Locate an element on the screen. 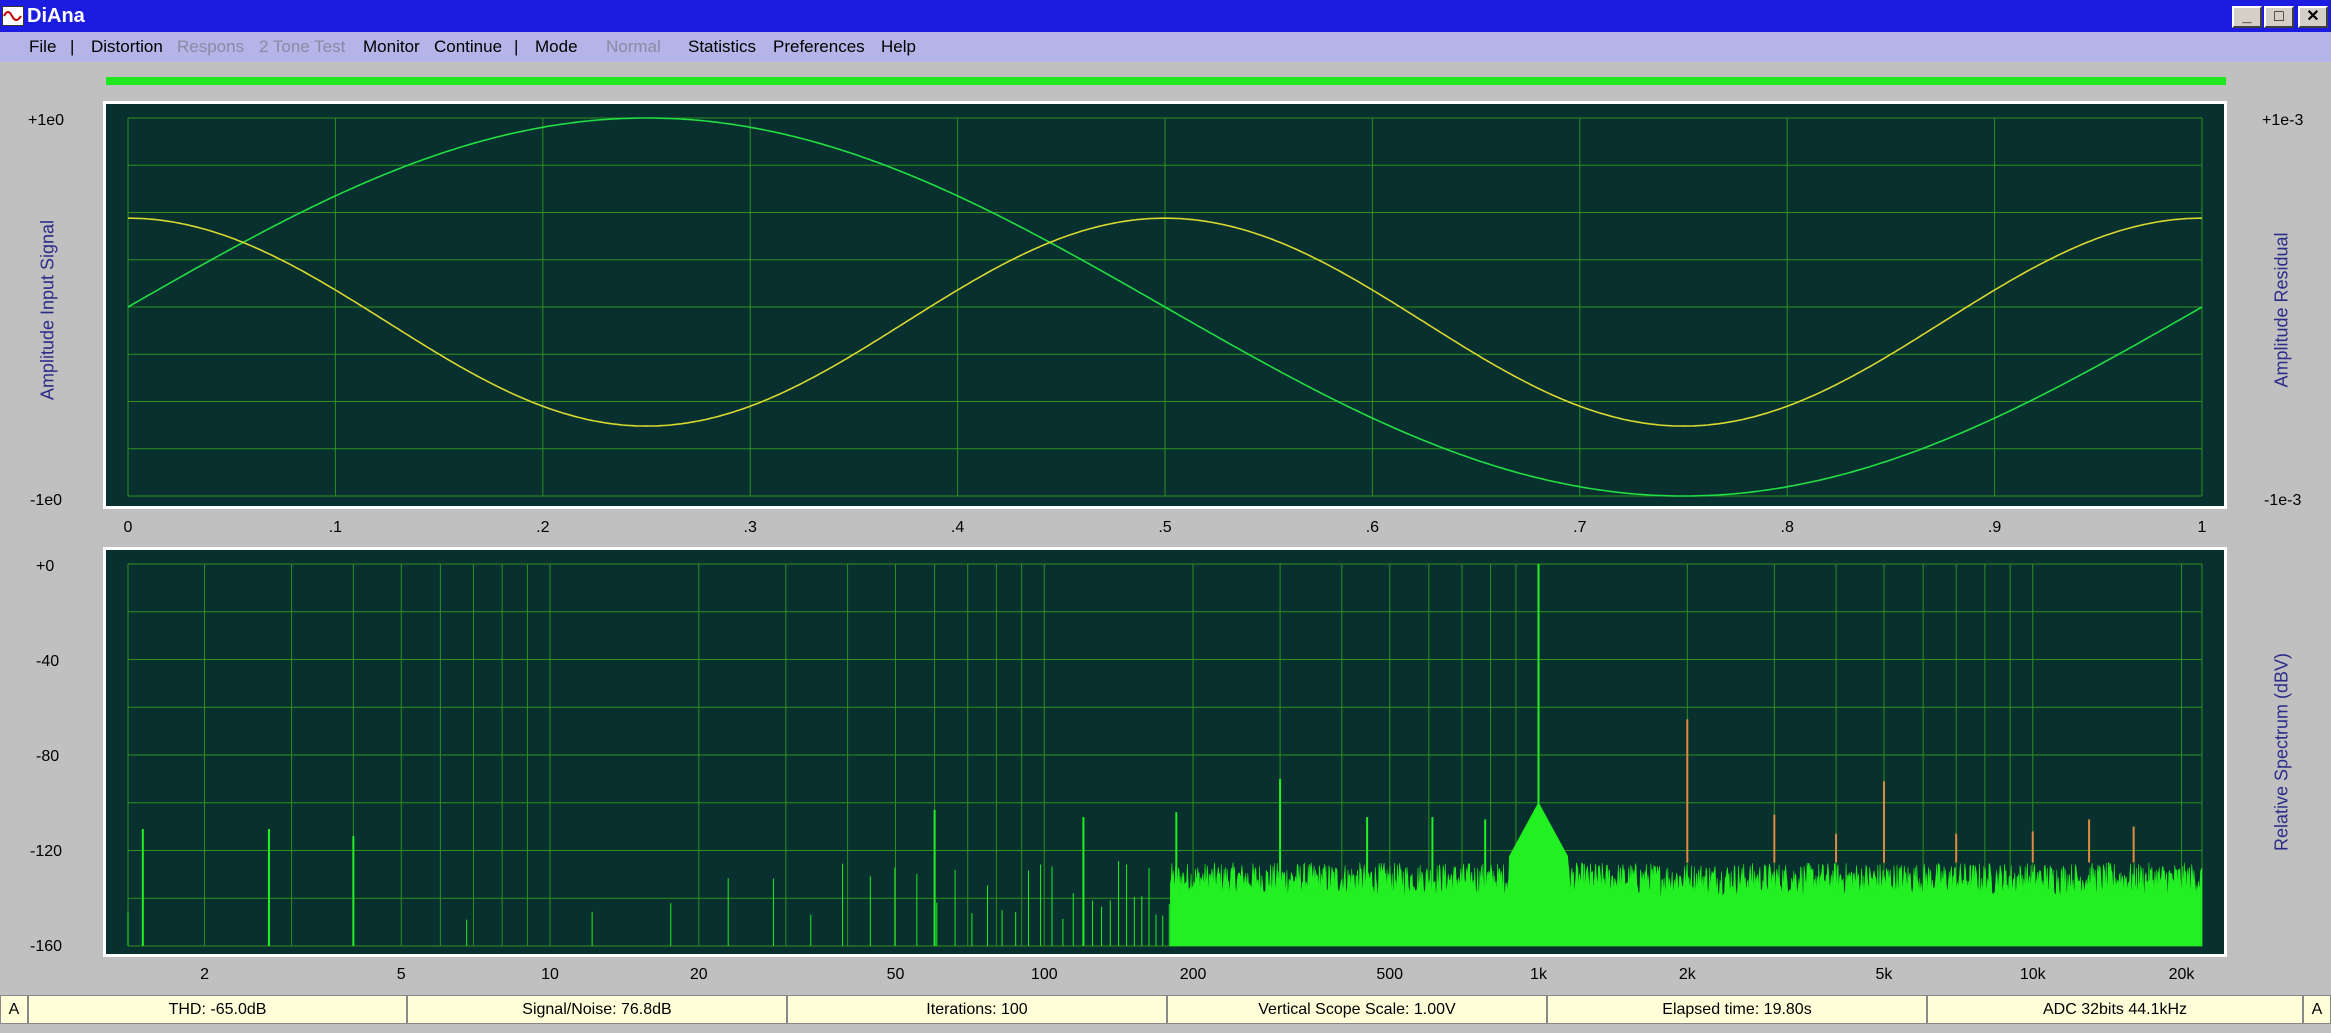 The image size is (2331, 1033). menu-2-tone-test: 2 Tone Test is located at coordinates (302, 47).